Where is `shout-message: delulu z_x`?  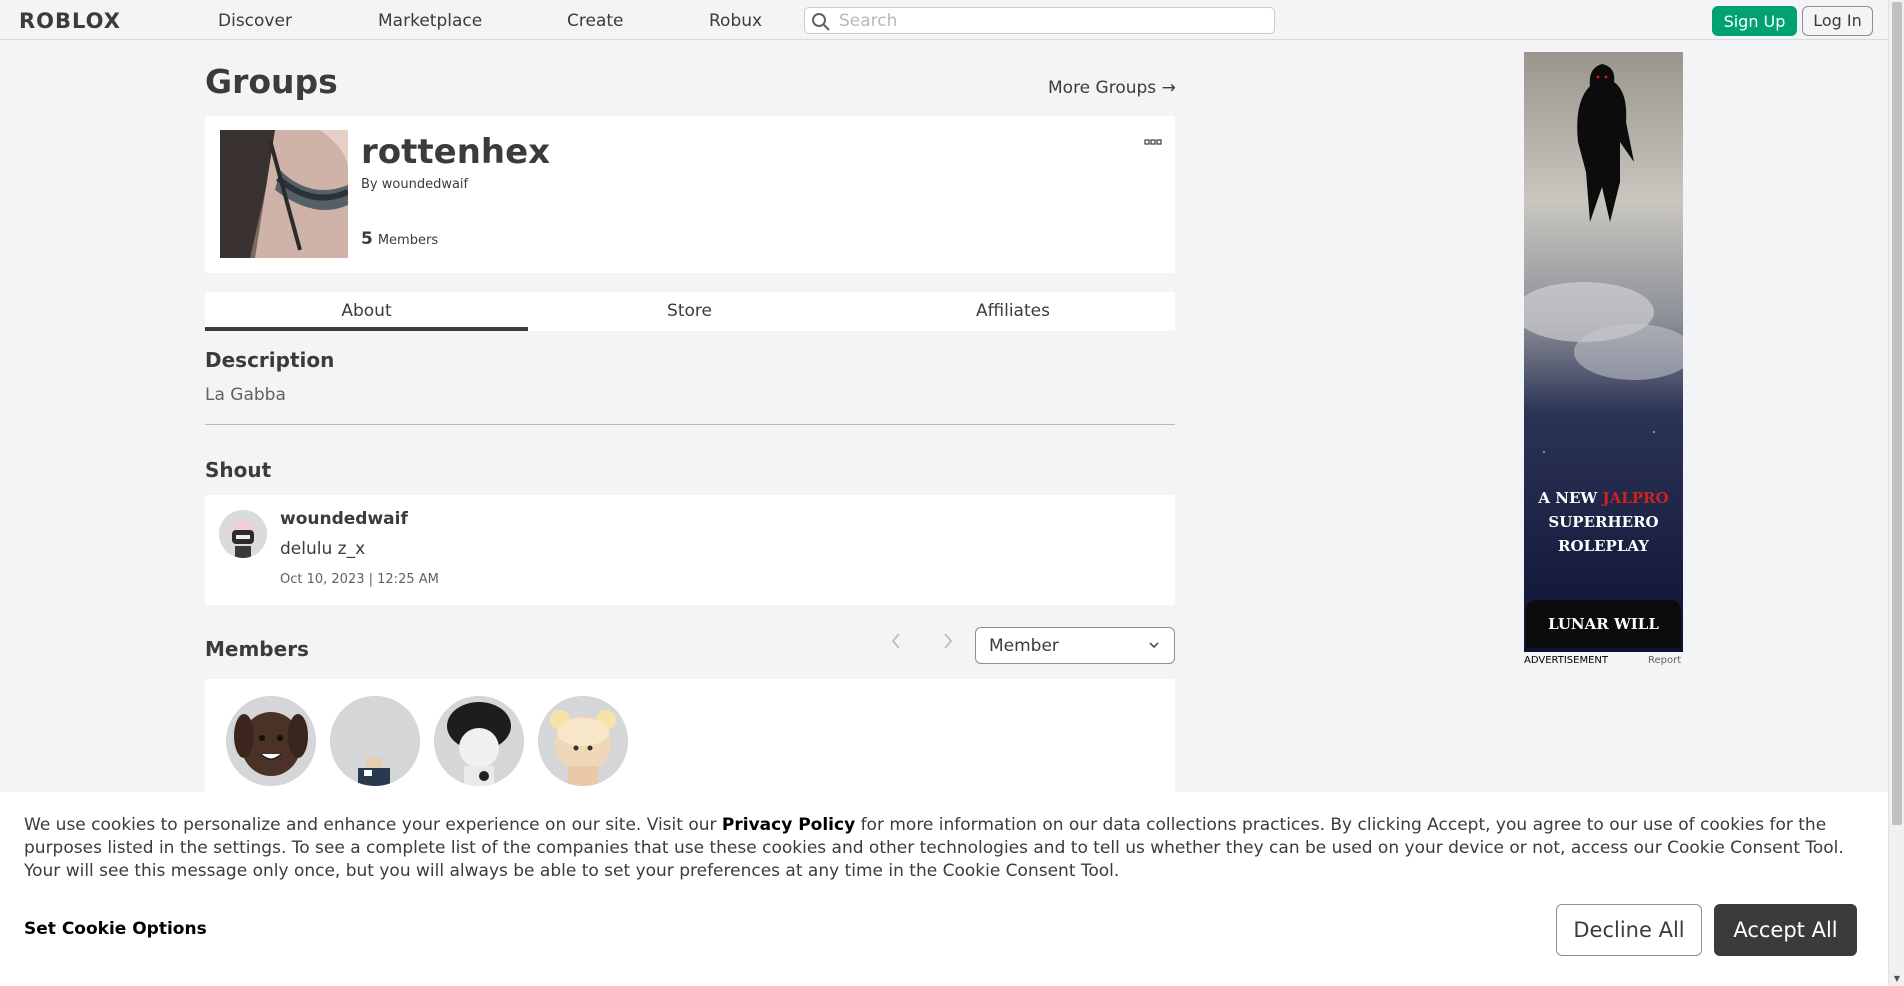 shout-message: delulu z_x is located at coordinates (323, 549).